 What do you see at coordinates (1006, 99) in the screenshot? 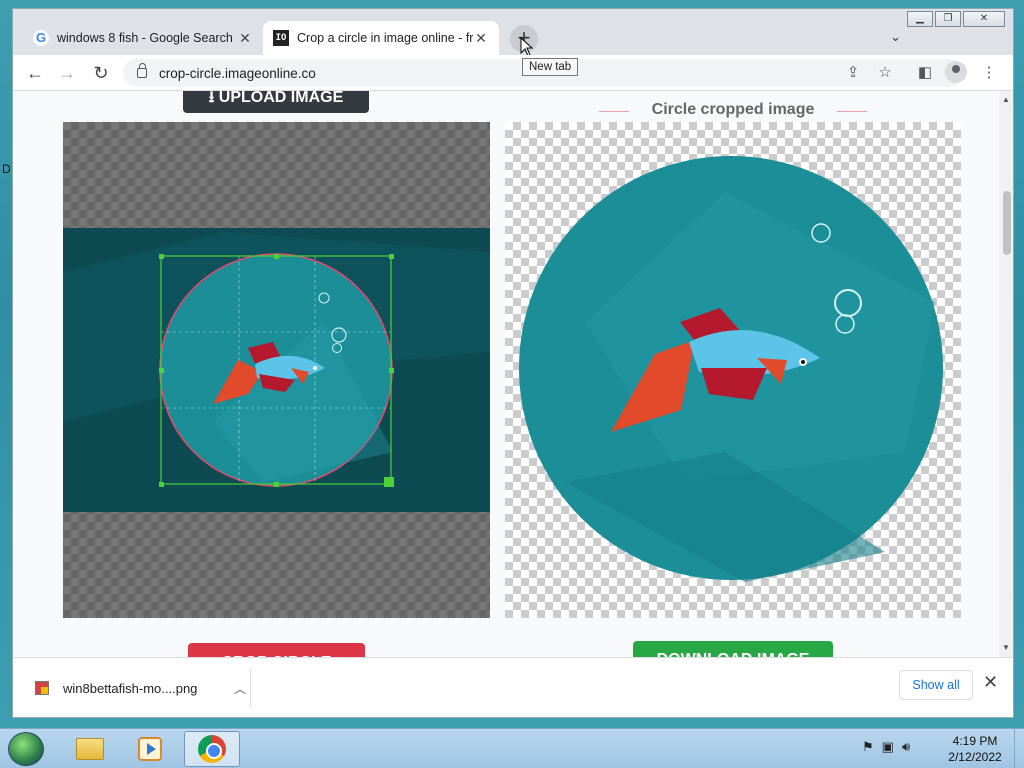
I see `scroll-up-icon: ▲` at bounding box center [1006, 99].